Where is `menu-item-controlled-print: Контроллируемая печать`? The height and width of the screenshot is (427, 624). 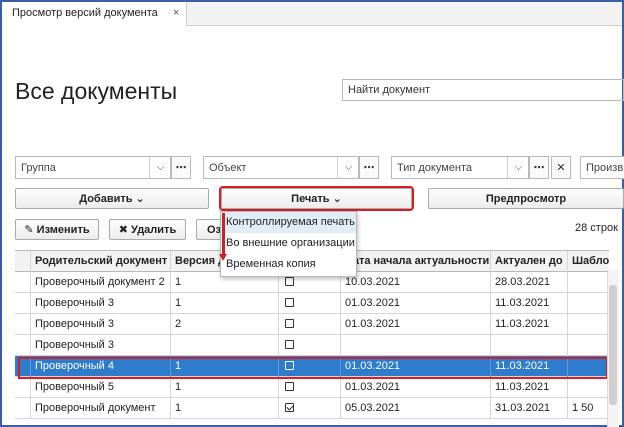 menu-item-controlled-print: Контроллируемая печать is located at coordinates (288, 222).